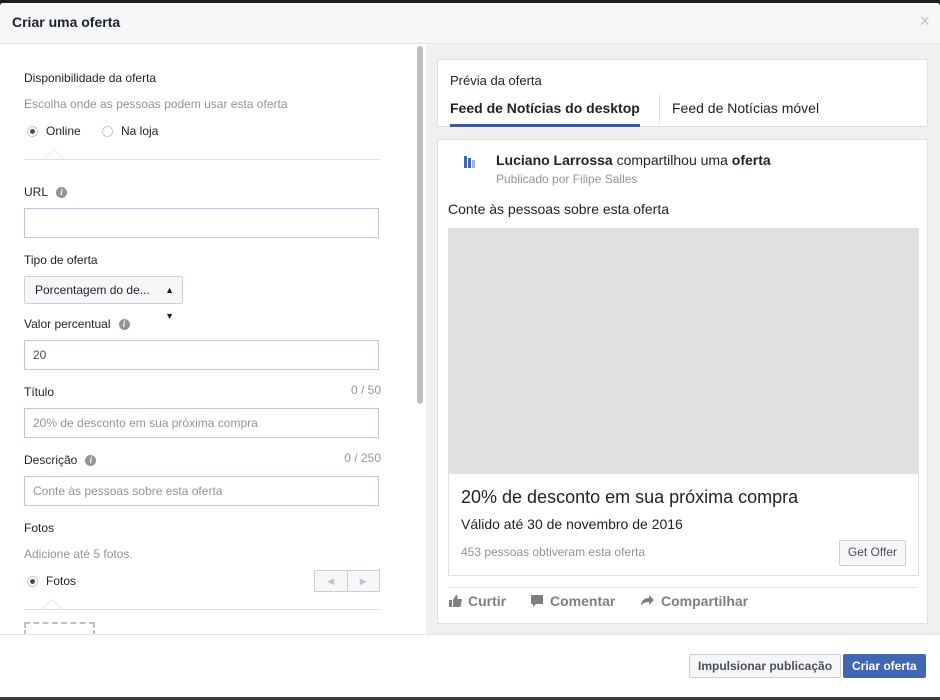 This screenshot has height=700, width=940. Describe the element at coordinates (765, 666) in the screenshot. I see `boost-post-button: Impulsionar publicação` at that location.